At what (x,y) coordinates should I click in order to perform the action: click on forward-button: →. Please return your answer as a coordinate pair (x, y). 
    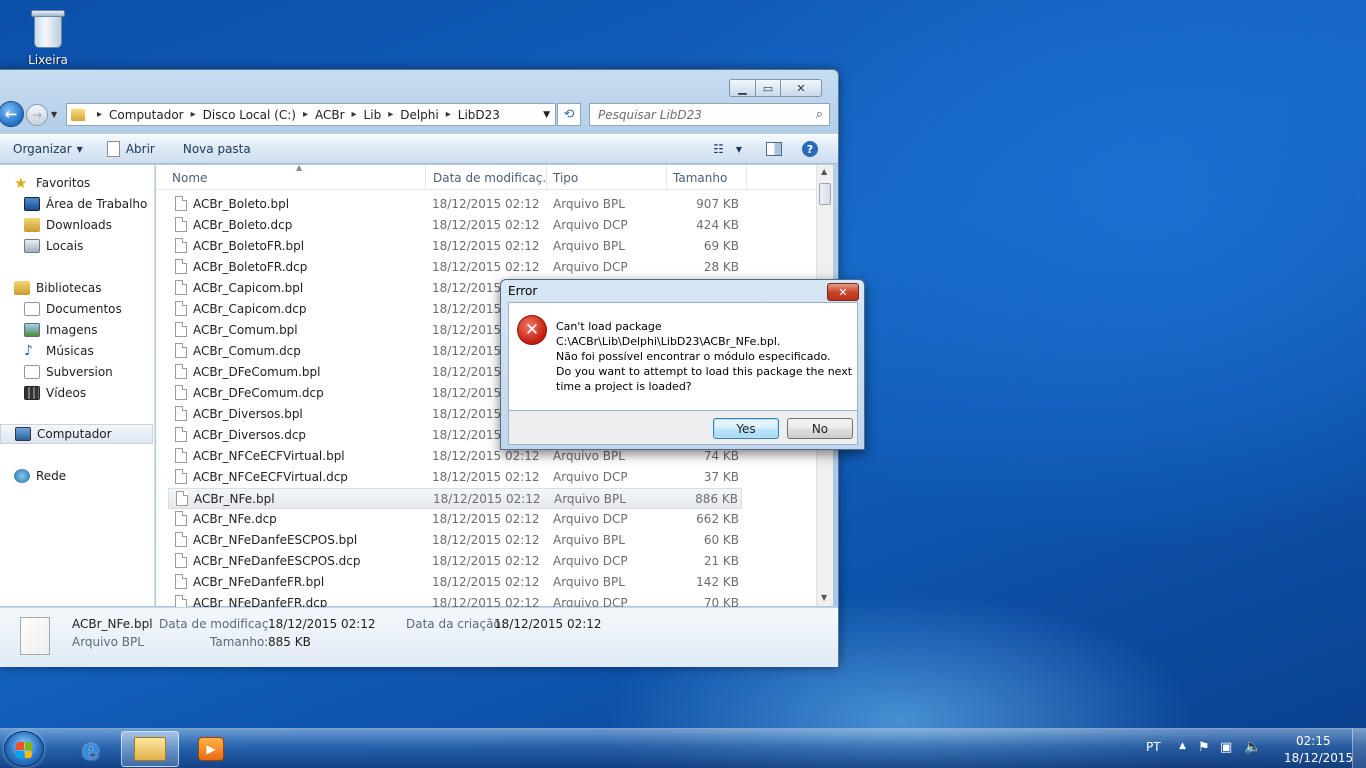
    Looking at the image, I should click on (37, 115).